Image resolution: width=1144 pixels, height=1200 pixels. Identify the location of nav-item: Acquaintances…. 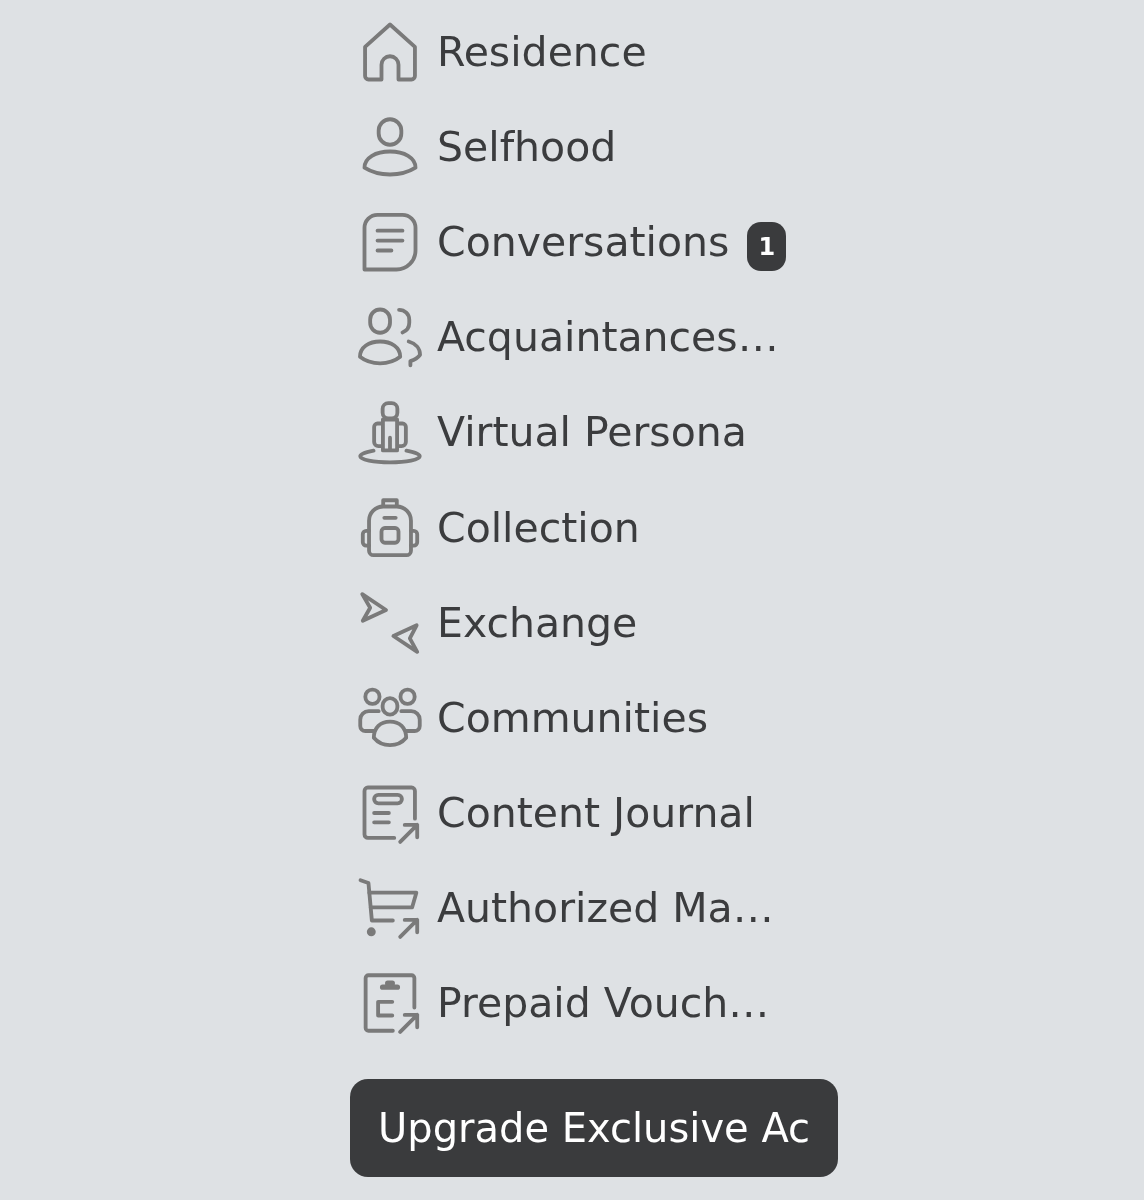
(566, 337).